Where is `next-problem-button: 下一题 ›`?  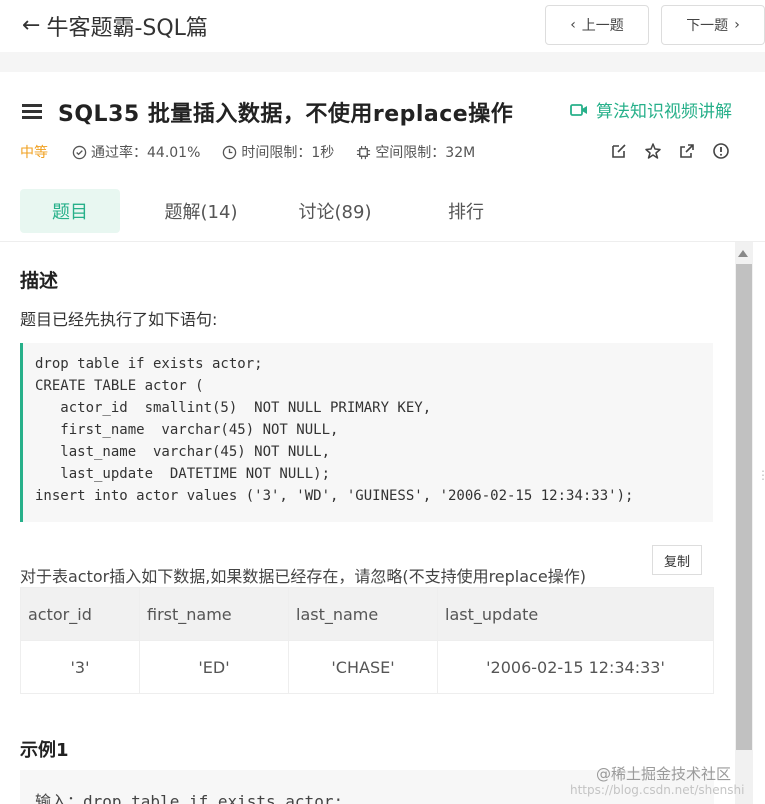 next-problem-button: 下一题 › is located at coordinates (713, 25).